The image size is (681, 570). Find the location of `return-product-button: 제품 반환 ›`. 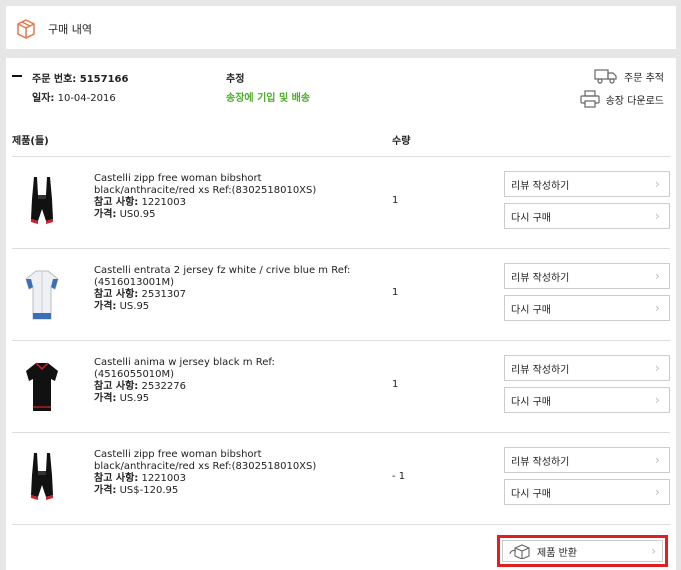

return-product-button: 제품 반환 › is located at coordinates (582, 551).